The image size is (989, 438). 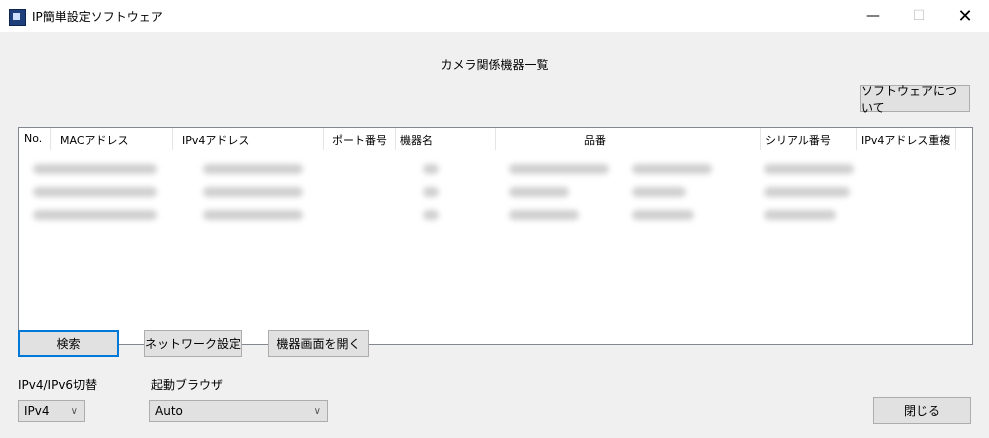 What do you see at coordinates (416, 140) in the screenshot?
I see `column-header-device-name: 機器名` at bounding box center [416, 140].